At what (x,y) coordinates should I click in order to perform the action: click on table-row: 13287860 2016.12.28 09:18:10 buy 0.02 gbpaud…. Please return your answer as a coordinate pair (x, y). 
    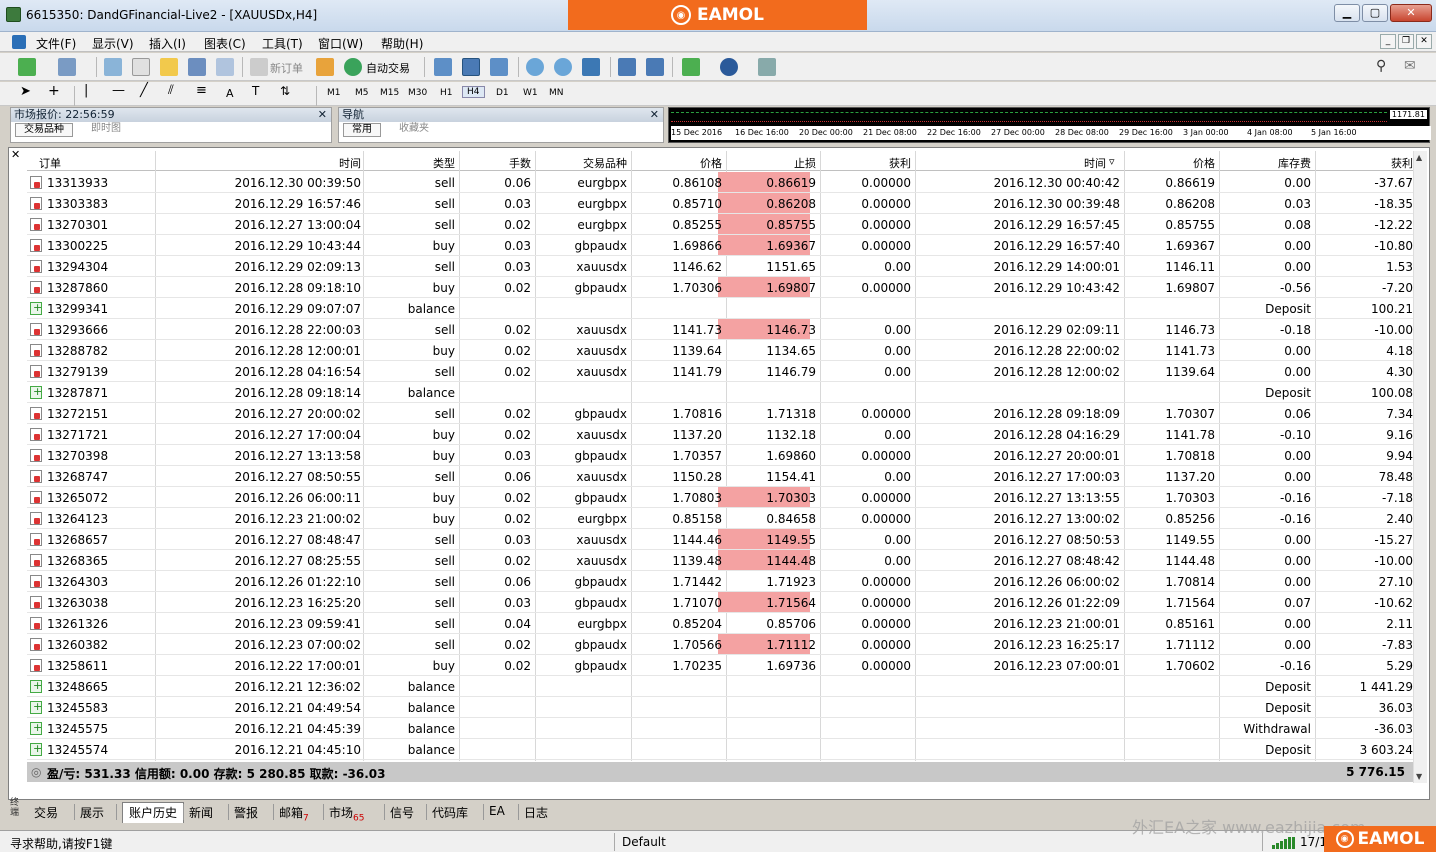
    Looking at the image, I should click on (721, 287).